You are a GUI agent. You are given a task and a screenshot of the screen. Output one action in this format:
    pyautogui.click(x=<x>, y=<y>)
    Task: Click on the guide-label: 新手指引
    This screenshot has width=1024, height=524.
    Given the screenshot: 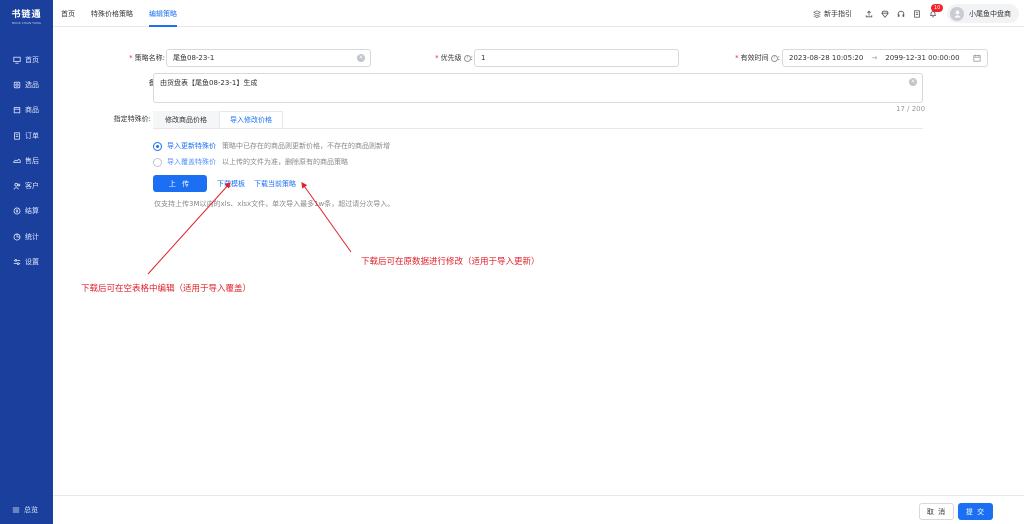 What is the action you would take?
    pyautogui.click(x=838, y=13)
    